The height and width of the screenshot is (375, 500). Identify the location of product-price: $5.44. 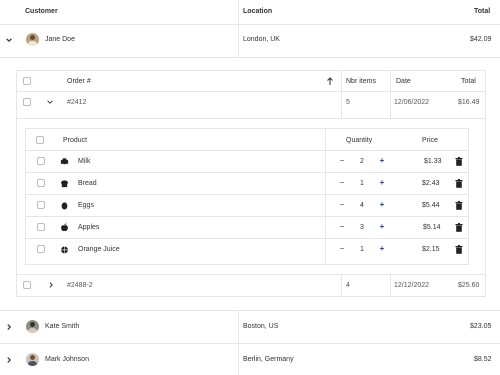
(431, 205).